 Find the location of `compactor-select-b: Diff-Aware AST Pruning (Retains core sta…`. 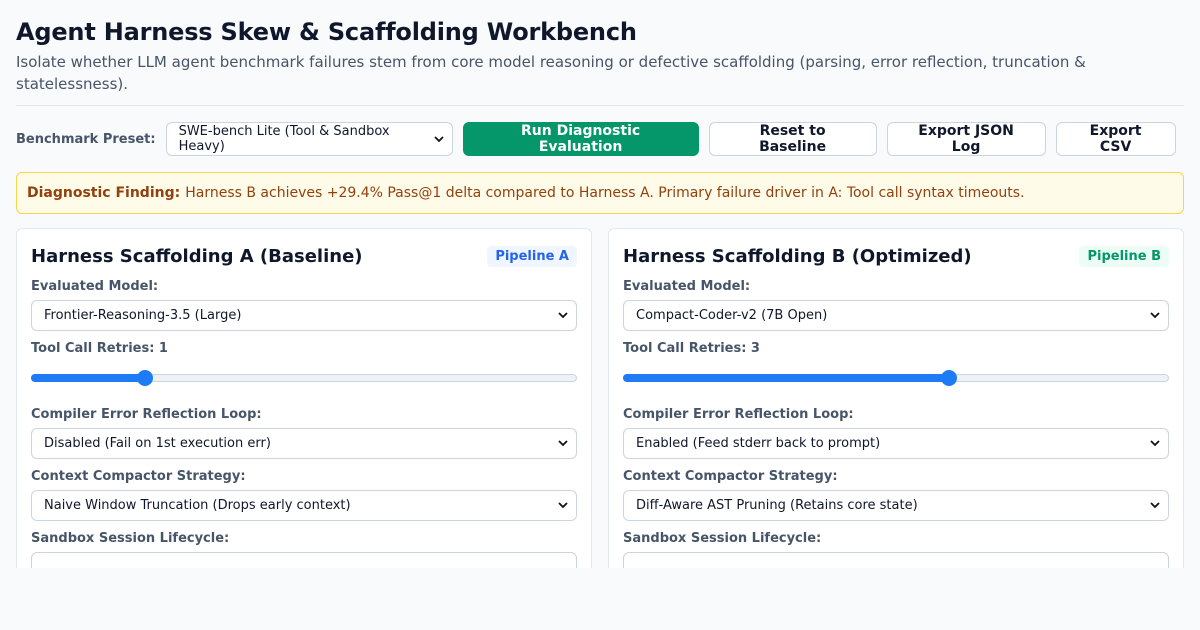

compactor-select-b: Diff-Aware AST Pruning (Retains core sta… is located at coordinates (896, 505).